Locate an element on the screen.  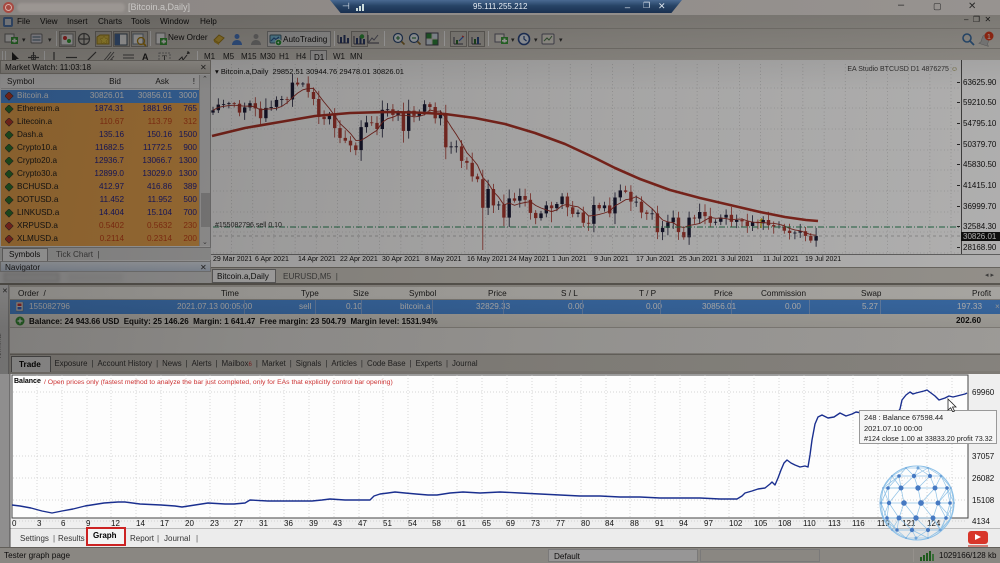
svg-text: 1 is located at coordinates (989, 37).